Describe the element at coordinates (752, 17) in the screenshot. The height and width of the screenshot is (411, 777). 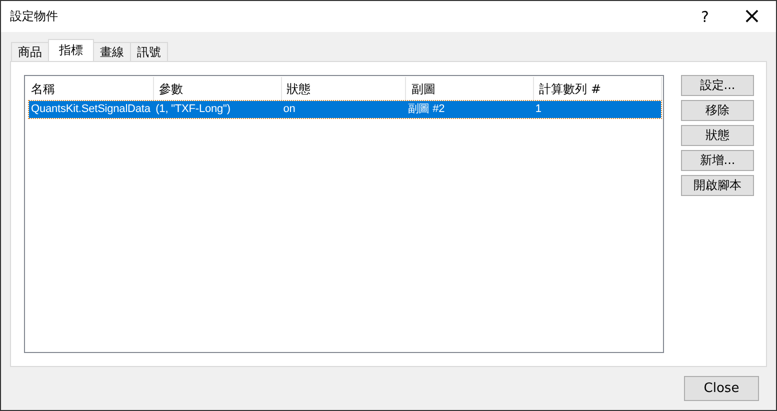
I see `close-button: ×` at that location.